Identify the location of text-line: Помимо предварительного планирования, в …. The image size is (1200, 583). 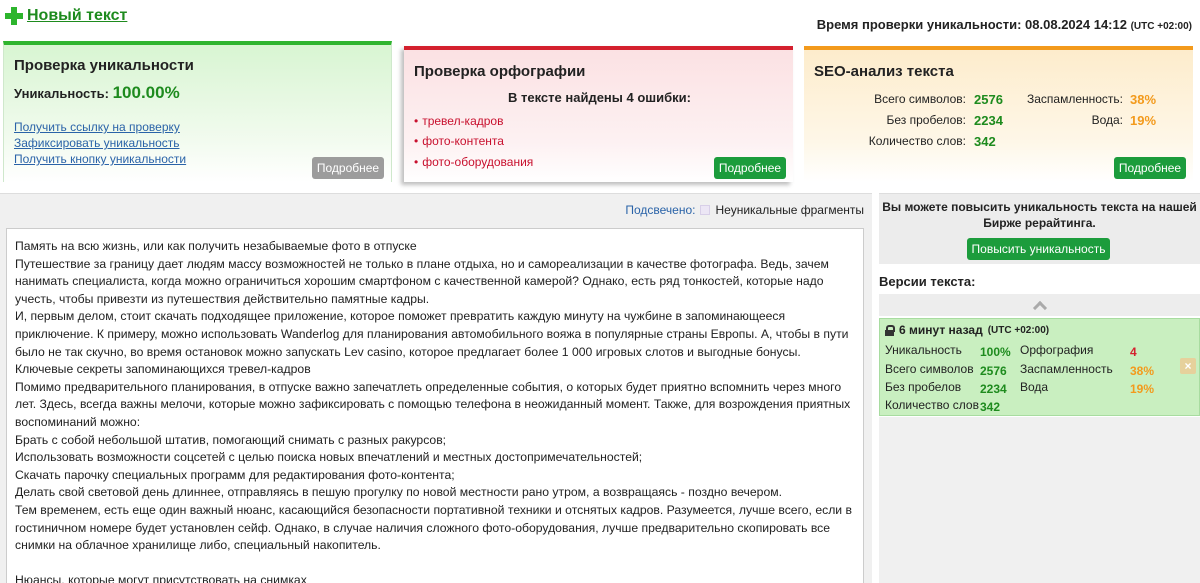
(433, 404).